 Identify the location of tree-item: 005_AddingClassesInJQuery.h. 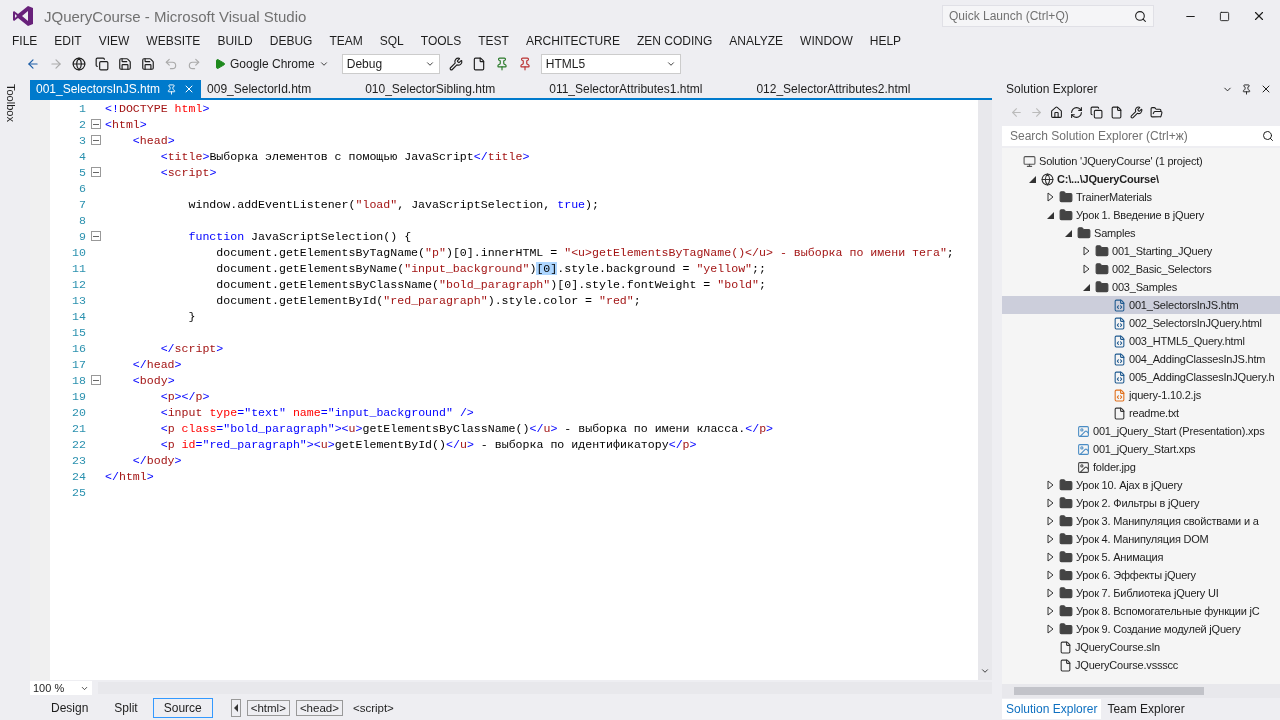
(1141, 377).